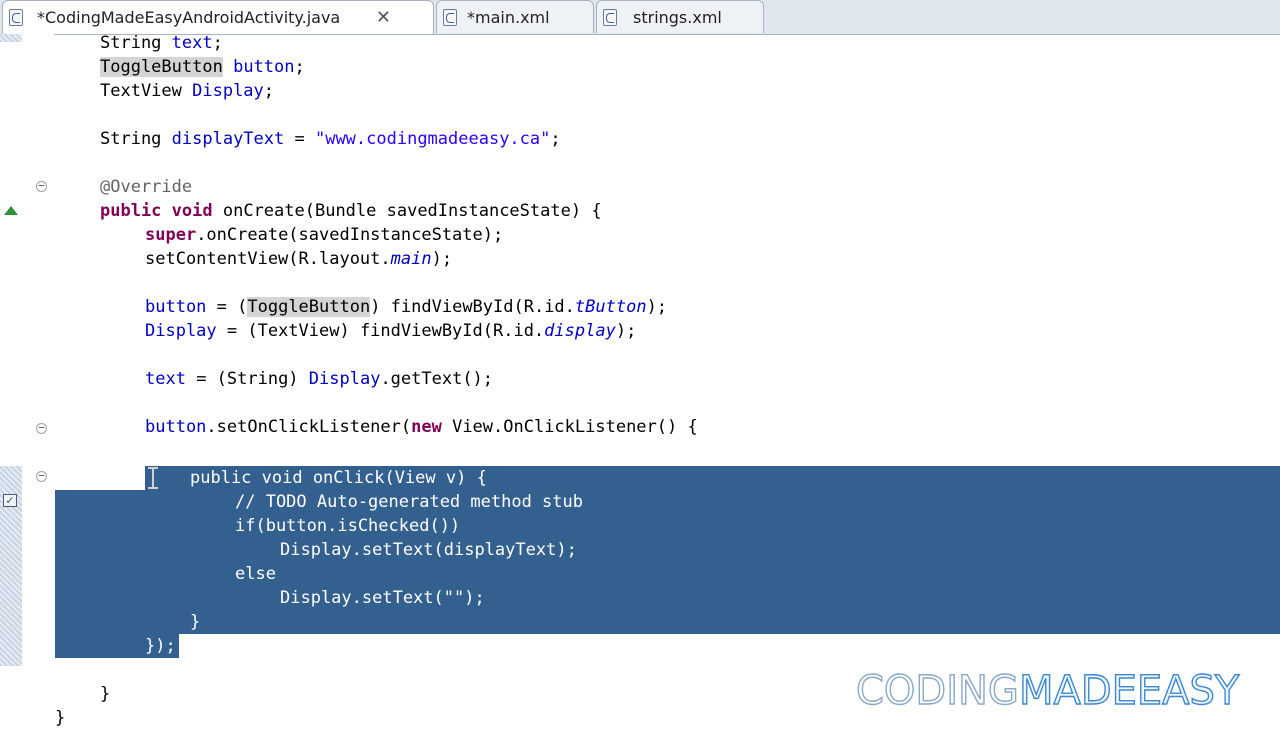 Image resolution: width=1280 pixels, height=730 pixels. I want to click on code-line: ToggleButton button;, so click(202, 67).